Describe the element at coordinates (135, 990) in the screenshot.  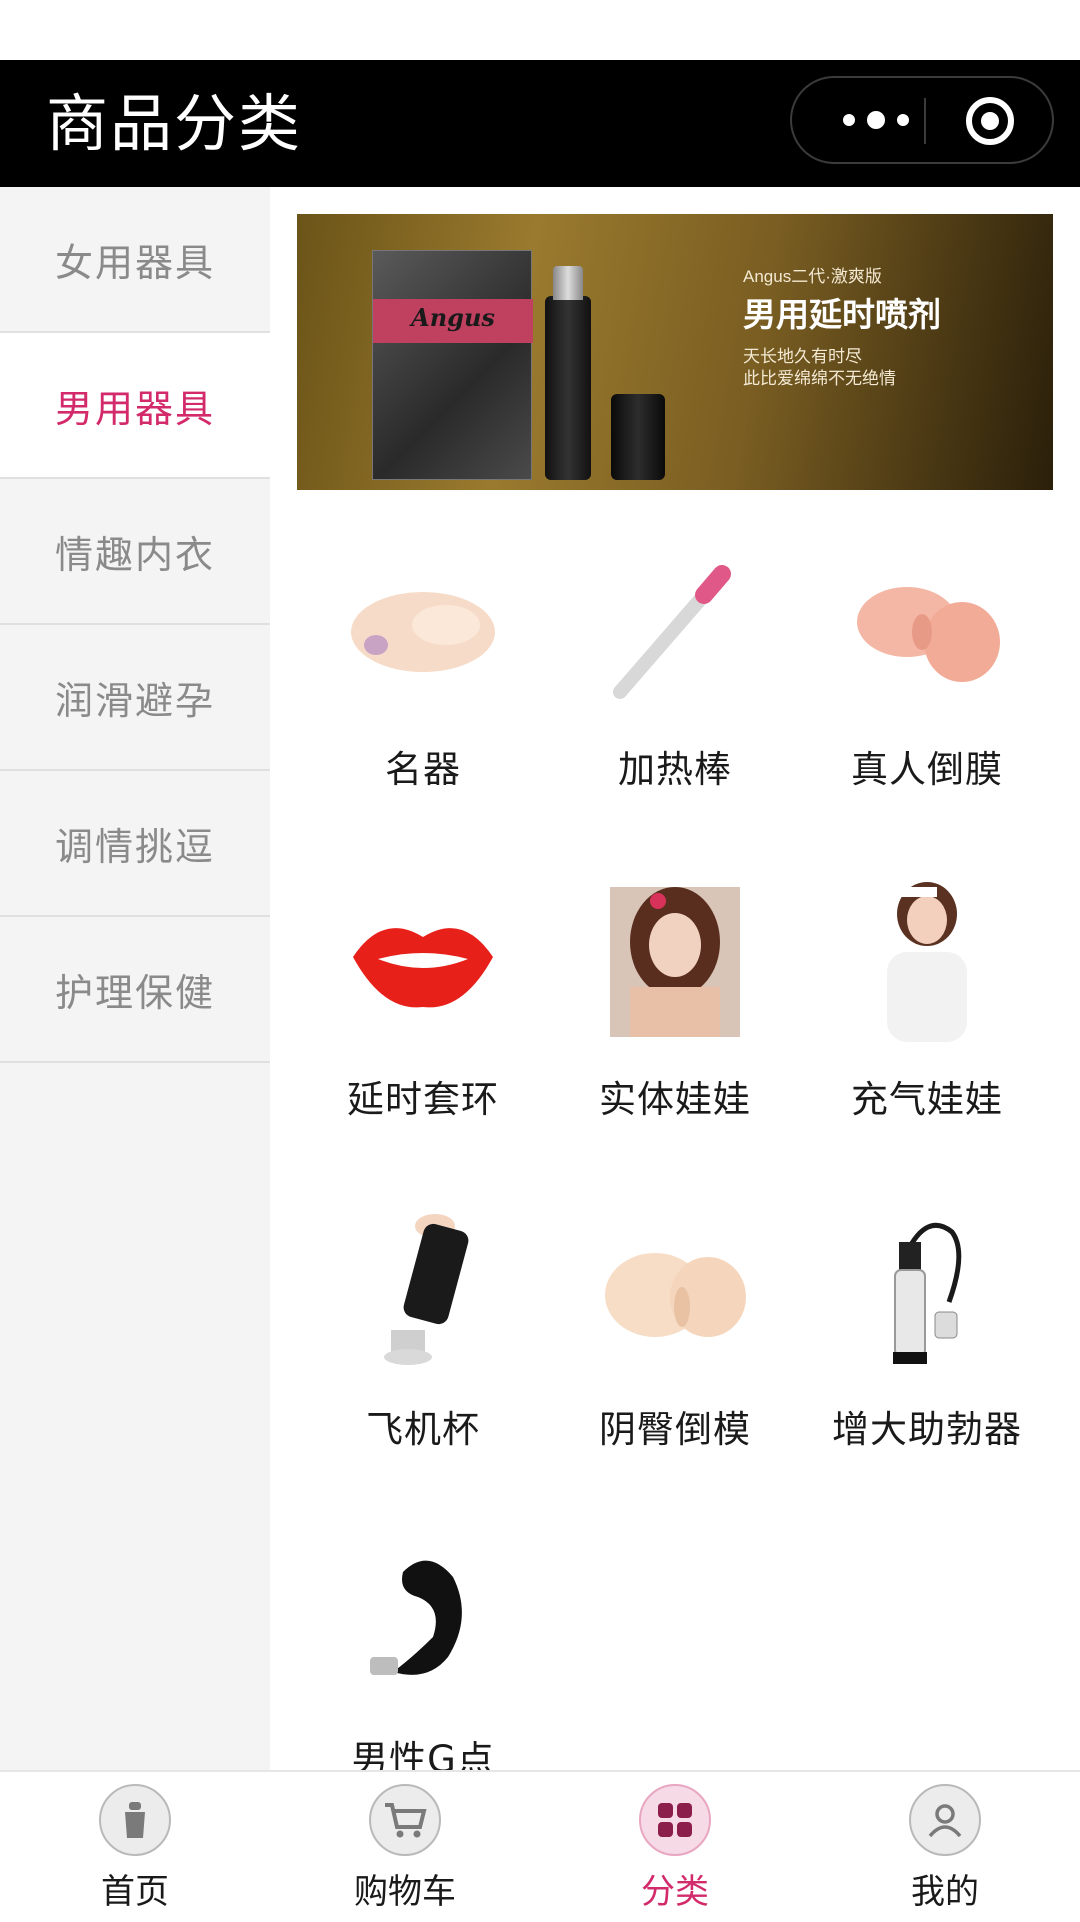
I see `sidebar-item-care: 护理保健` at that location.